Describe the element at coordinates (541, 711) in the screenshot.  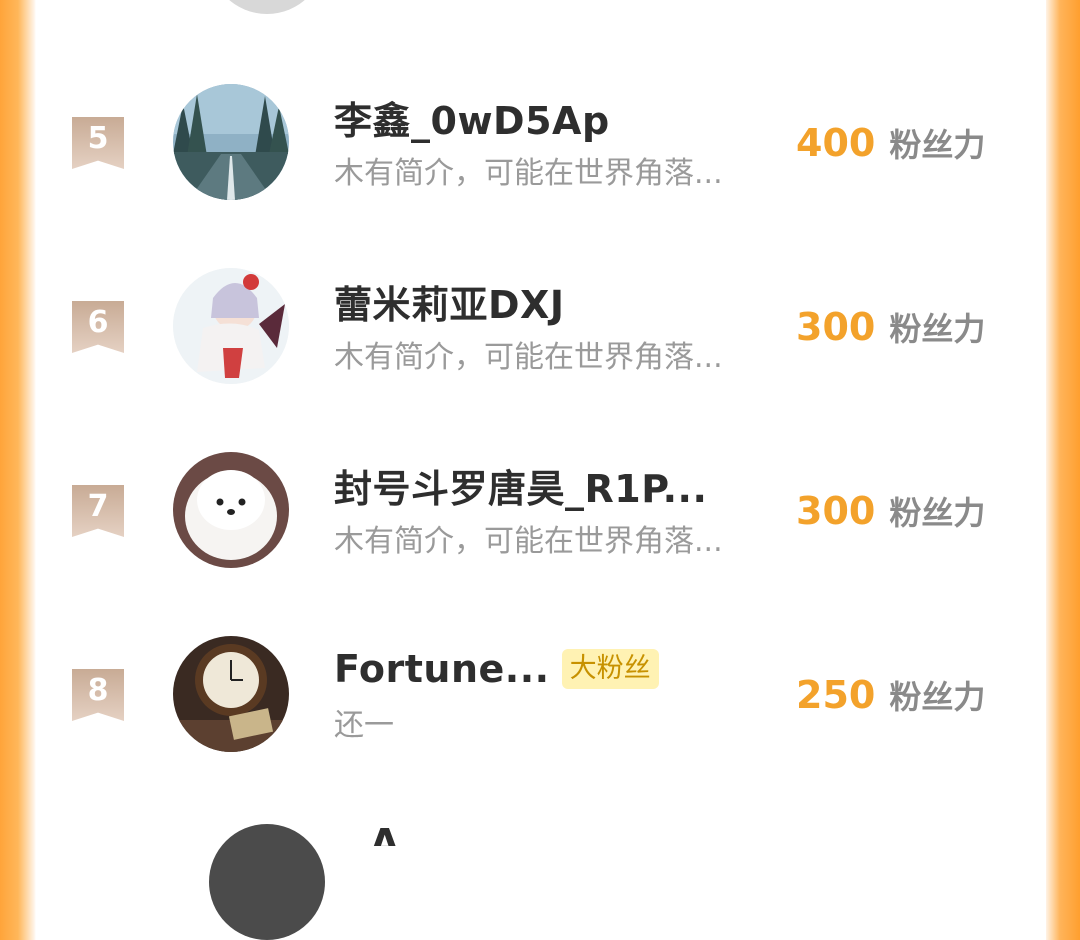
I see `list-item: 8 Fortune... 大粉丝 还一 250 粉丝力` at that location.